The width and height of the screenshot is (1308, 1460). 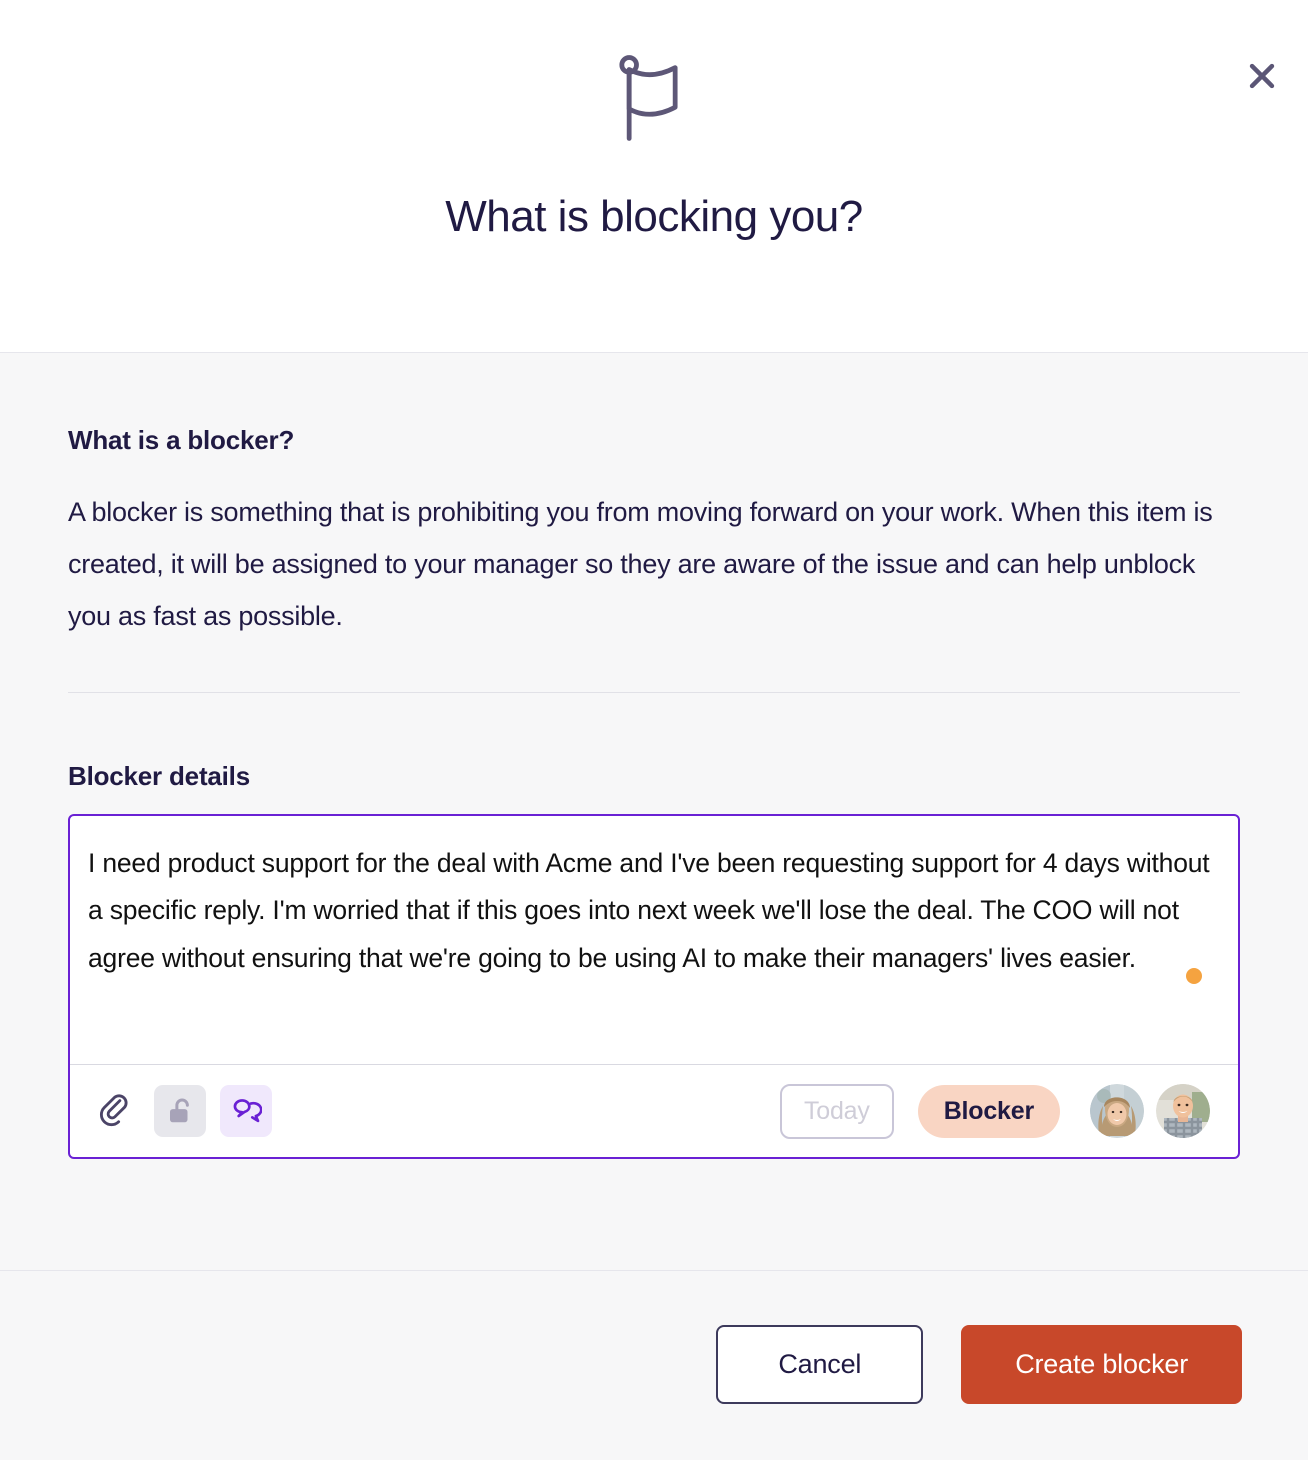 I want to click on editor-toolbar-left, so click(x=180, y=1111).